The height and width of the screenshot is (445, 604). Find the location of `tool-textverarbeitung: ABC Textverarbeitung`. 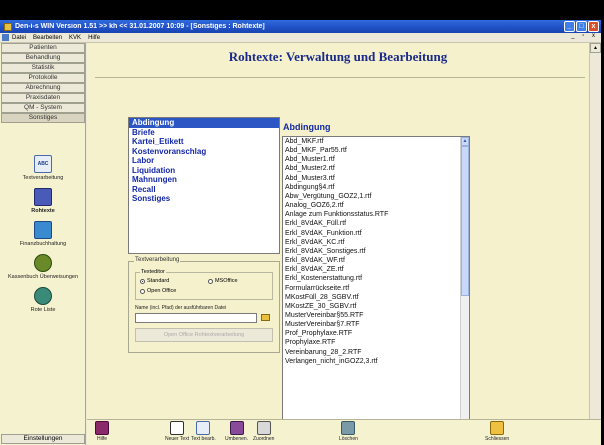

tool-textverarbeitung: ABC Textverarbeitung is located at coordinates (43, 168).